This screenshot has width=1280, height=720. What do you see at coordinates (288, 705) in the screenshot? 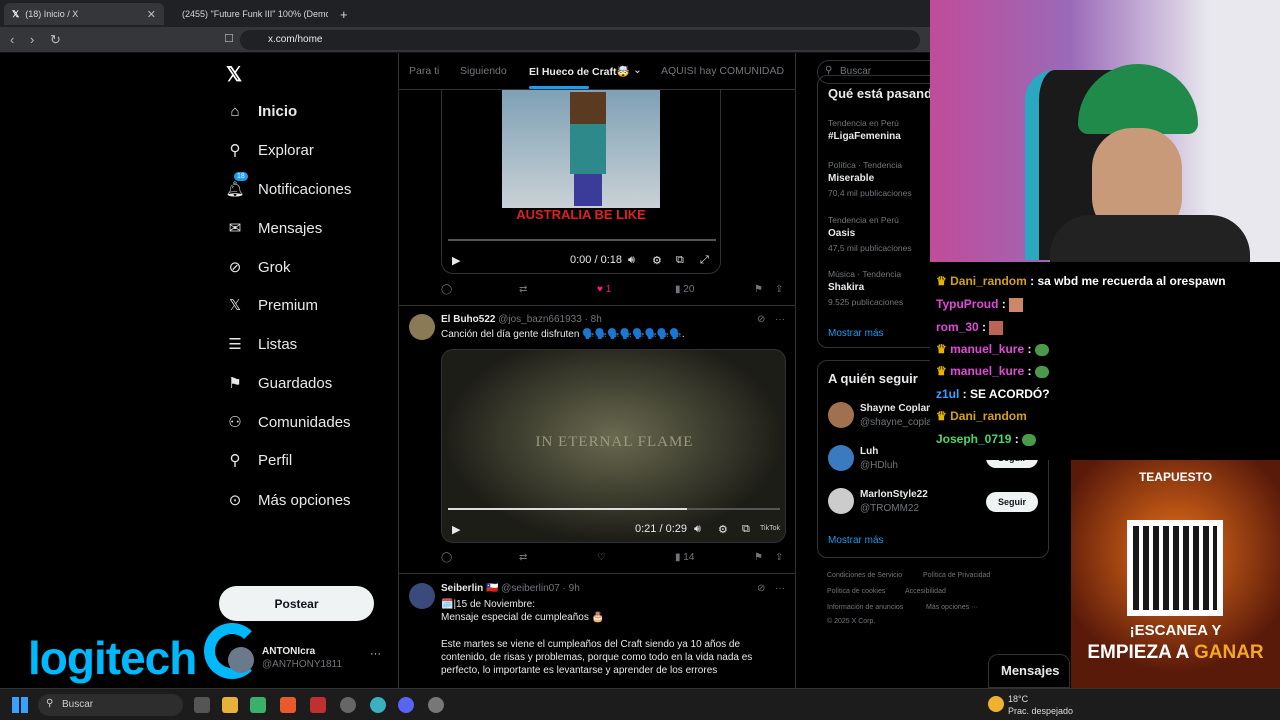
I see `brave-icon` at bounding box center [288, 705].